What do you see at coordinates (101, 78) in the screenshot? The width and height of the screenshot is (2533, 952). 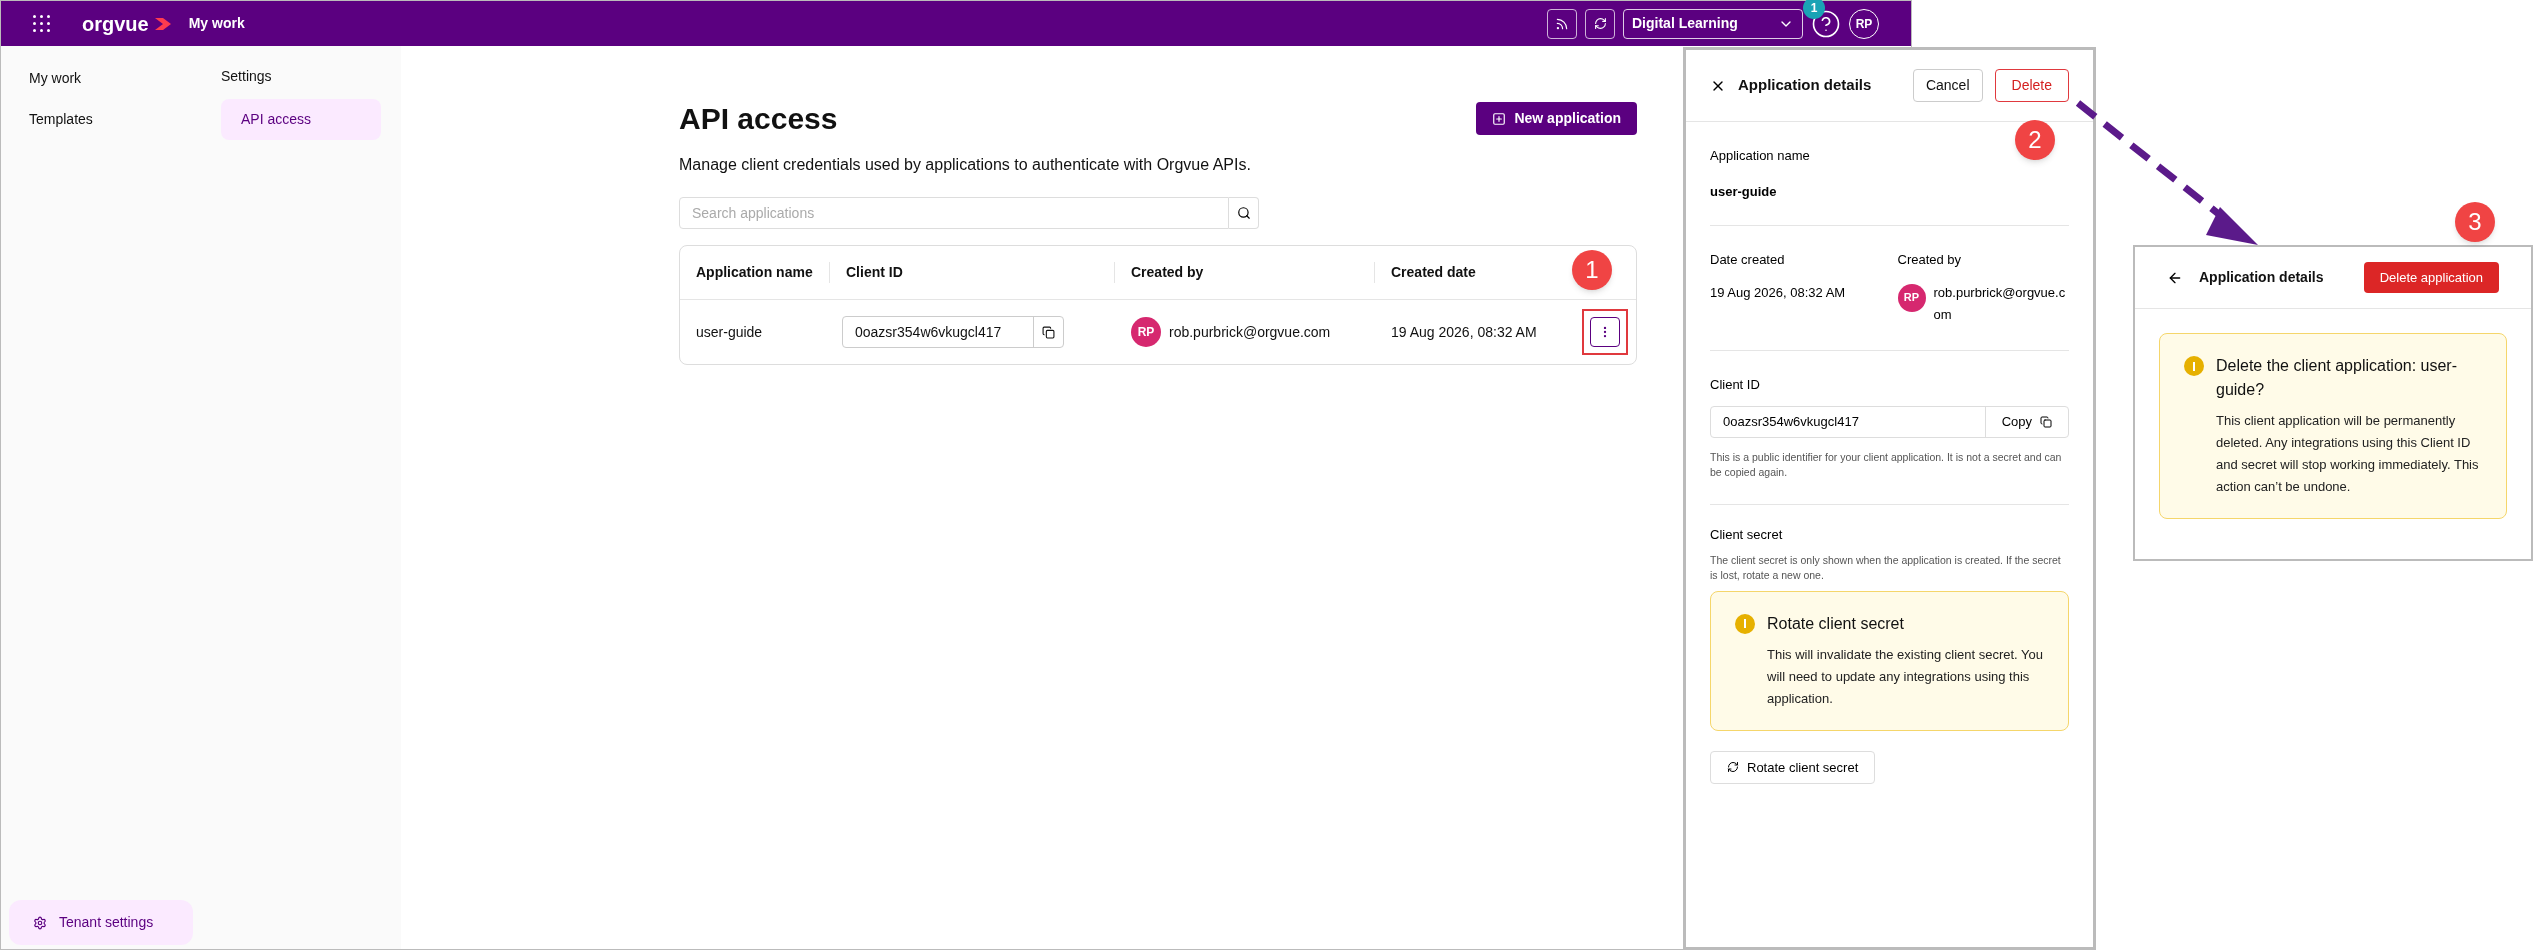 I see `nav-item: My work` at bounding box center [101, 78].